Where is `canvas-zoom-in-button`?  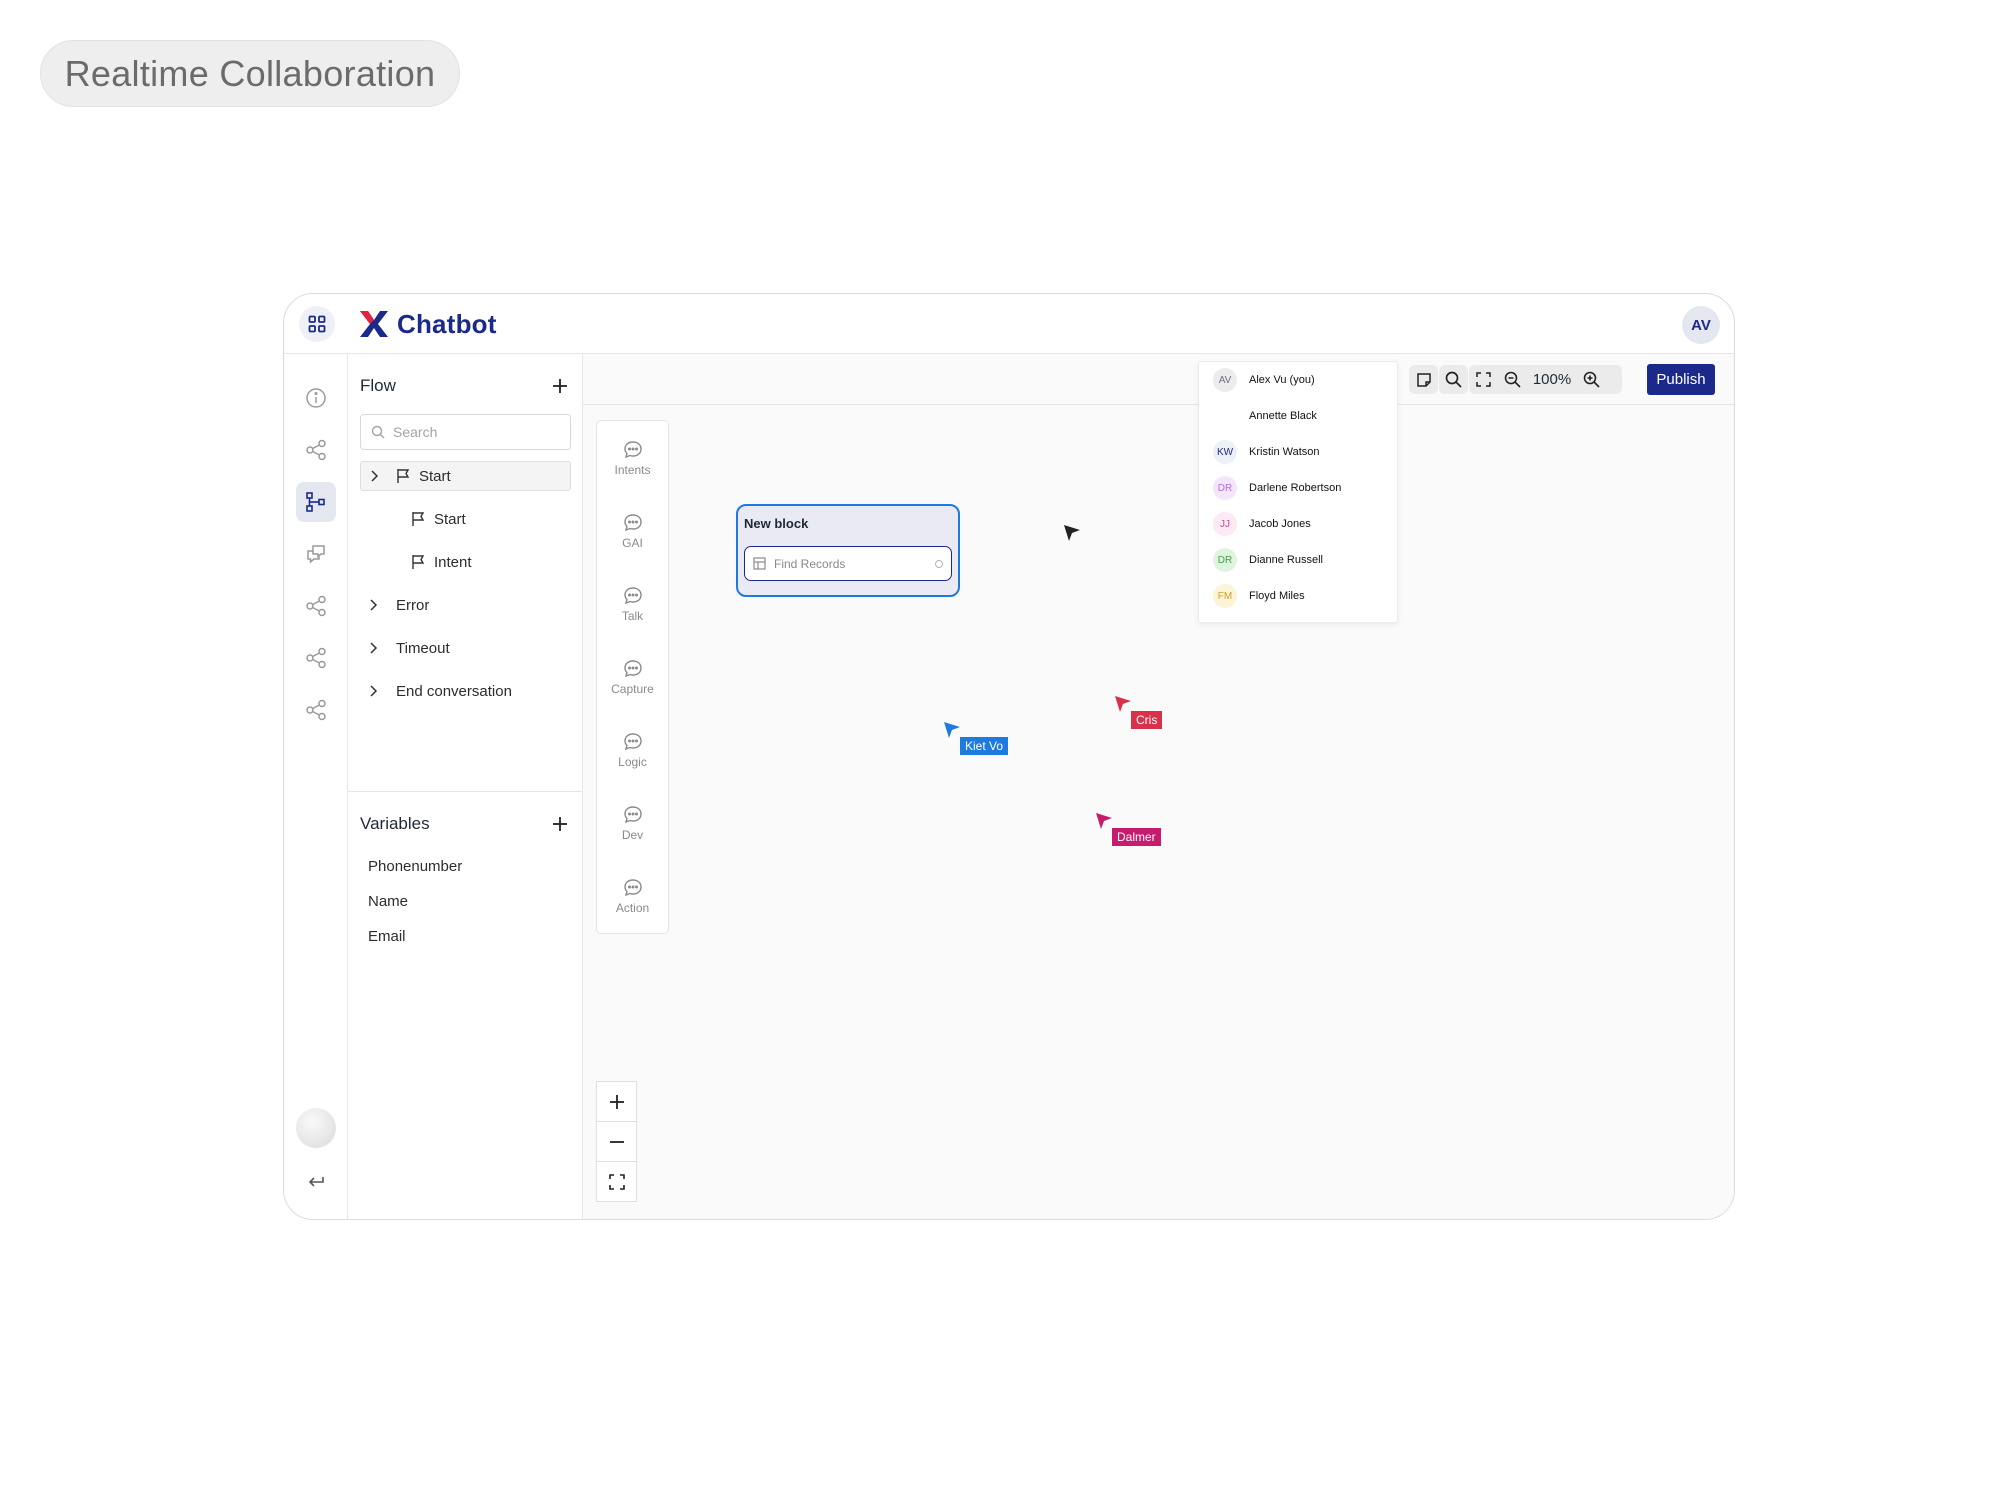
canvas-zoom-in-button is located at coordinates (616, 1101).